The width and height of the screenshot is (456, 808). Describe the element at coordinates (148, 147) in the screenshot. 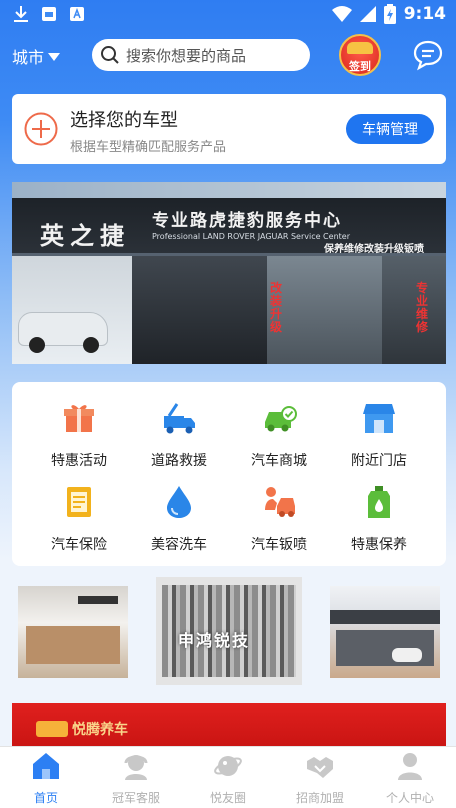

I see `vehicle-card-subtitle: 根据车型精确匹配服务产品` at that location.